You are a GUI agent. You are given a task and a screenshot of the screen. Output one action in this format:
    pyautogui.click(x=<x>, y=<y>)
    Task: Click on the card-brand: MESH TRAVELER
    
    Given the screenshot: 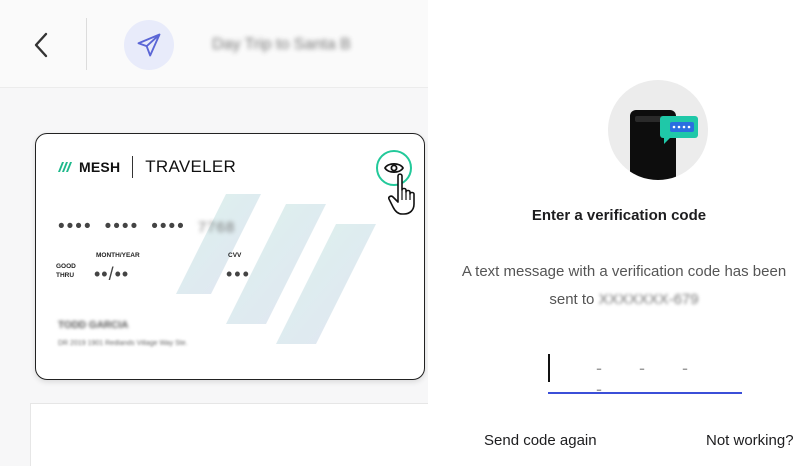 What is the action you would take?
    pyautogui.click(x=147, y=167)
    